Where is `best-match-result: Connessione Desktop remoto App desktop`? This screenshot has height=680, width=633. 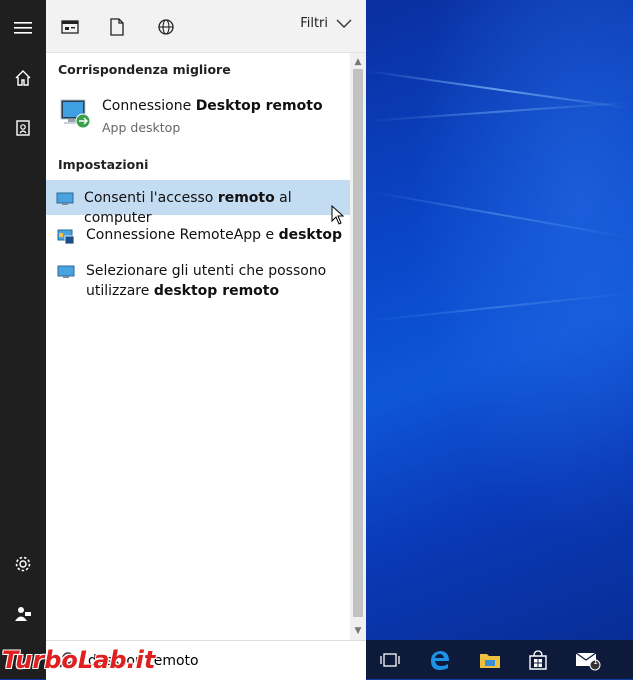
best-match-result: Connessione Desktop remoto App desktop is located at coordinates (198, 120).